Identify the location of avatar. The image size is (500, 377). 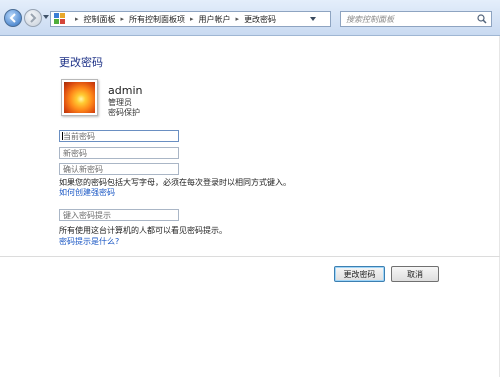
(79, 97).